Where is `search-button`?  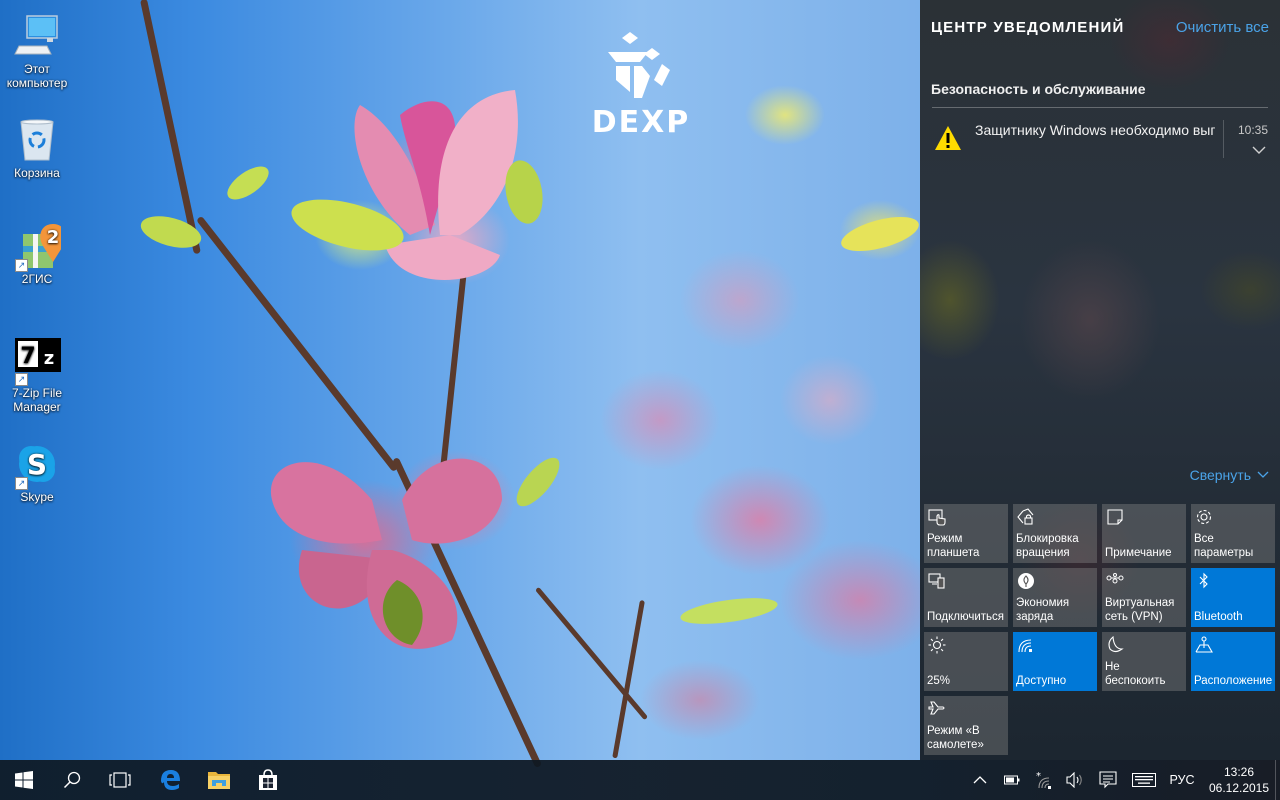 search-button is located at coordinates (72, 780).